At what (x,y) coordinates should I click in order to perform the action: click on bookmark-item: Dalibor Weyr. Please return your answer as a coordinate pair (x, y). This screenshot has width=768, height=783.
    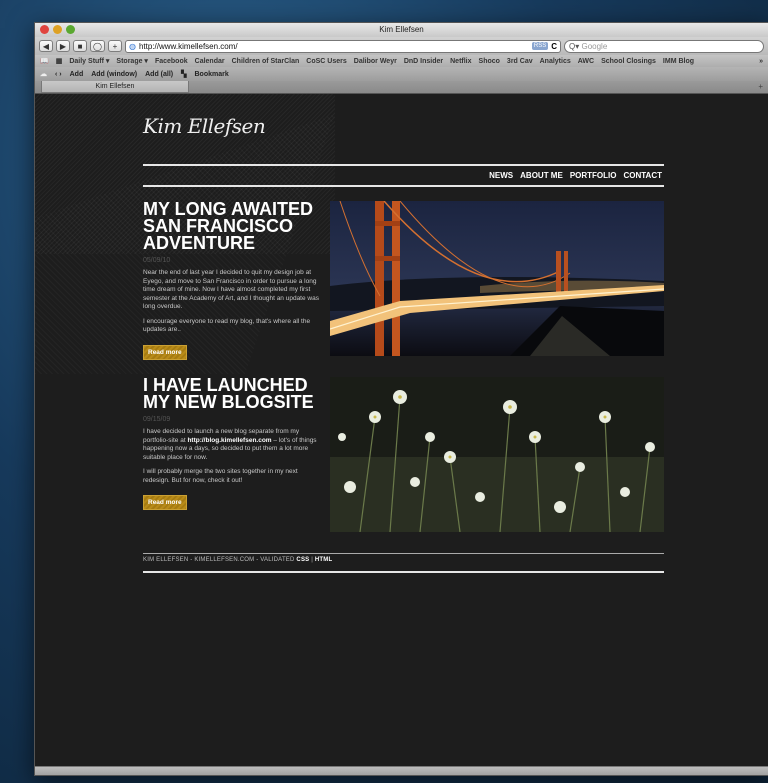
    Looking at the image, I should click on (375, 61).